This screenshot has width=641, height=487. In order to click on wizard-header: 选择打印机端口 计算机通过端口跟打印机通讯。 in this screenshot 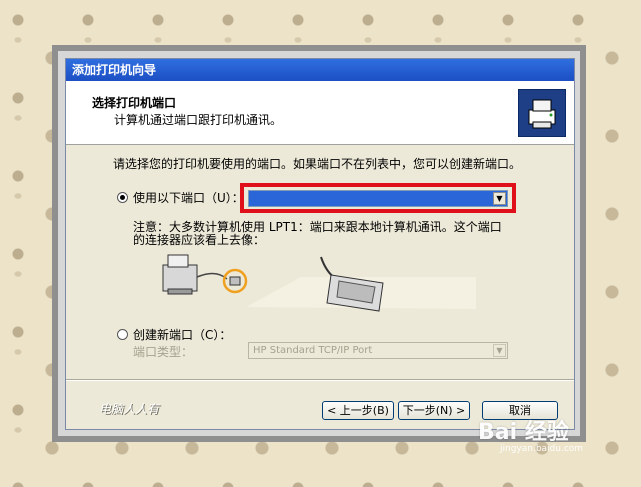, I will do `click(320, 113)`.